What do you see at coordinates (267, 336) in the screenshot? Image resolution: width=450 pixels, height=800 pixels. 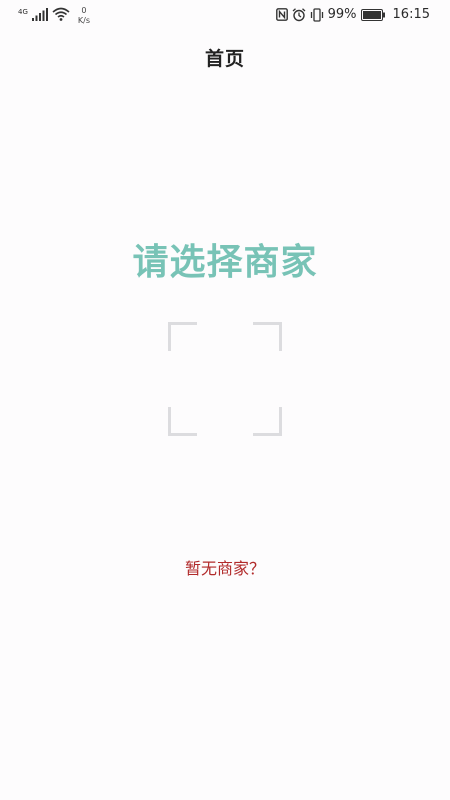 I see `scan-frame-corner-top-right` at bounding box center [267, 336].